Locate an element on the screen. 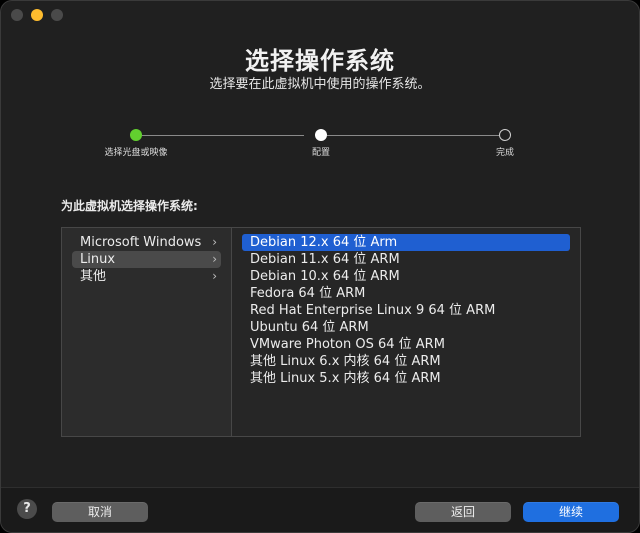 The height and width of the screenshot is (533, 640). os-category-list: Microsoft Windows › Linux › 其他 › is located at coordinates (147, 332).